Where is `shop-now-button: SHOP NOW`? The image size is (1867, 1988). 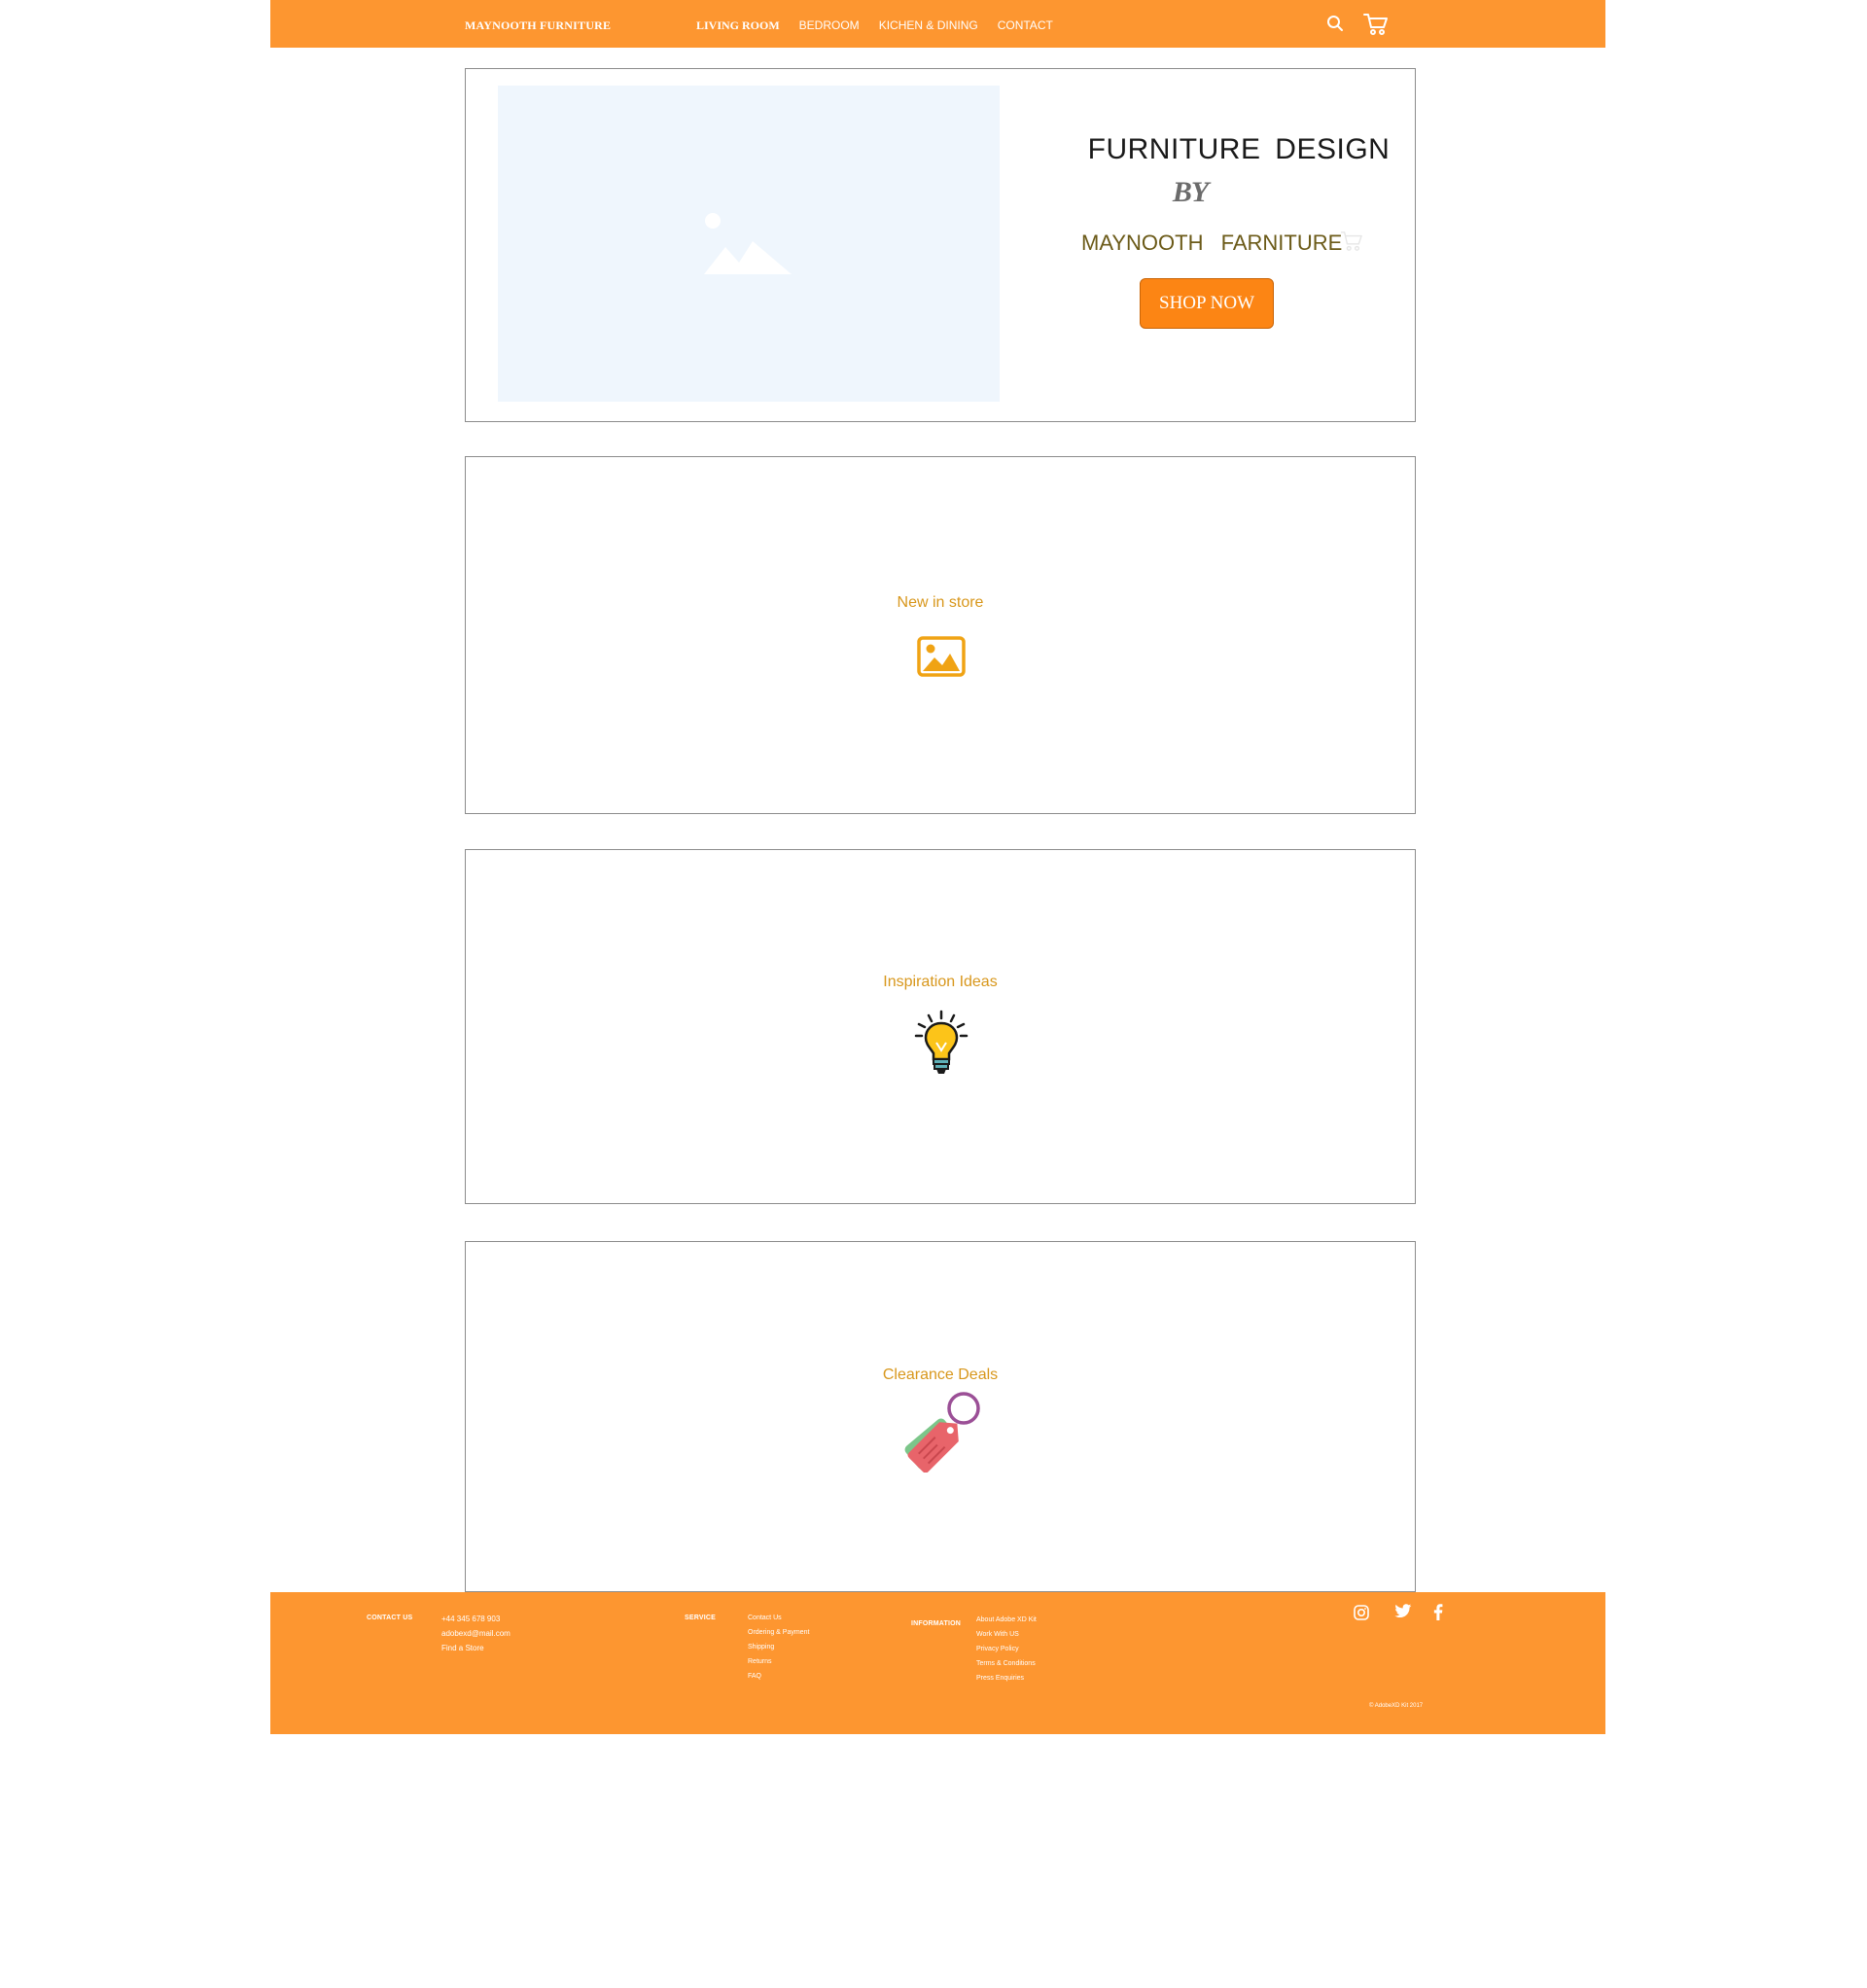 shop-now-button: SHOP NOW is located at coordinates (1207, 303).